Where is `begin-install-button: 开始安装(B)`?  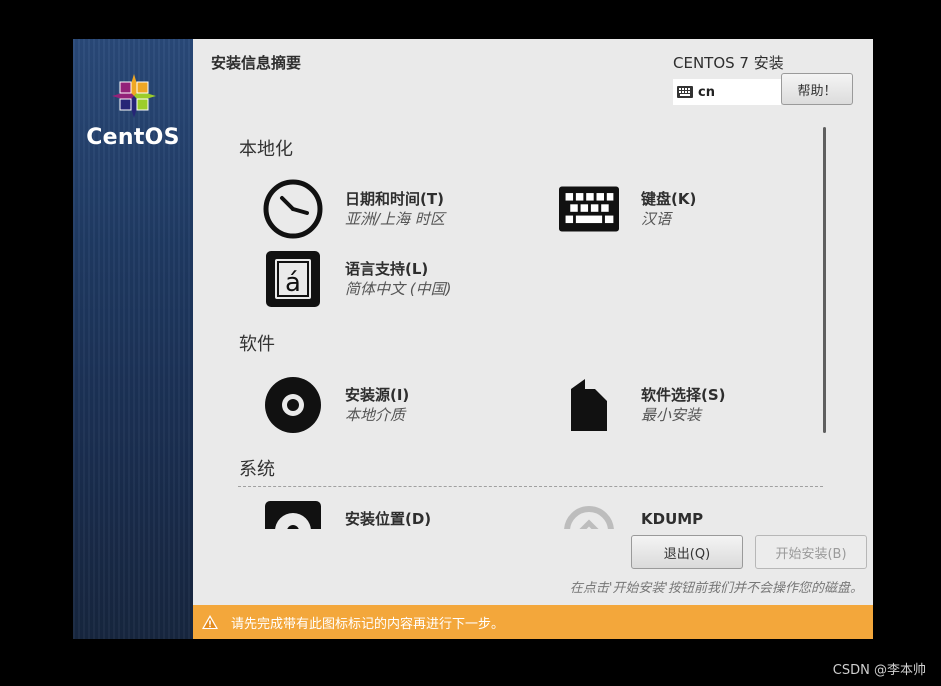 begin-install-button: 开始安装(B) is located at coordinates (811, 552).